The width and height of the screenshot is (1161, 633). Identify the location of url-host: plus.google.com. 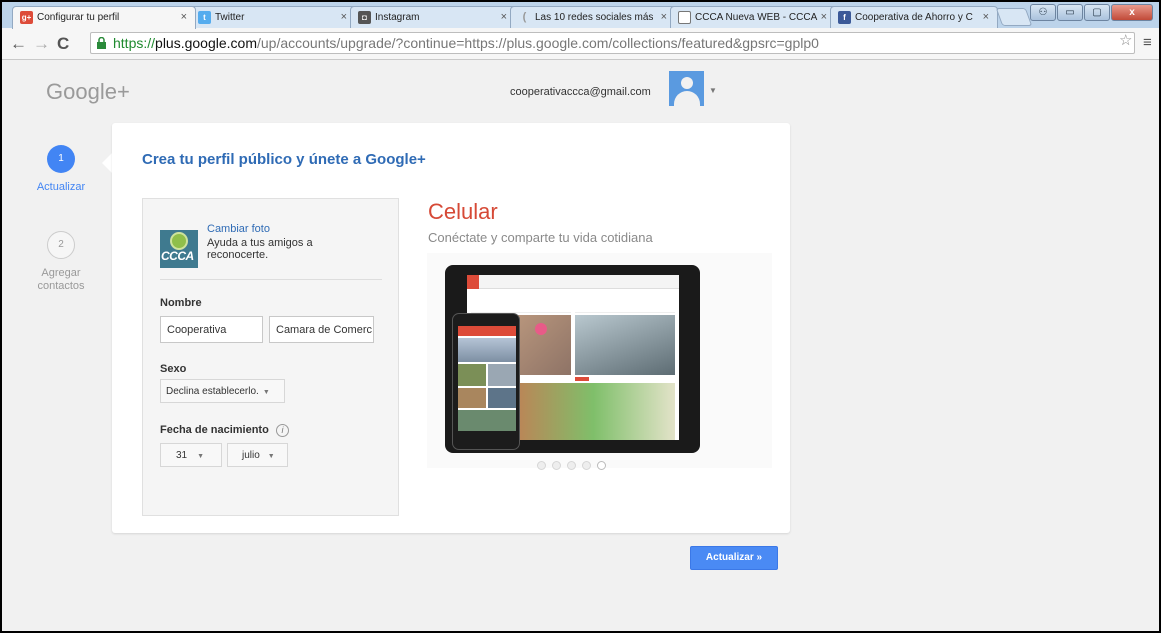
(206, 43).